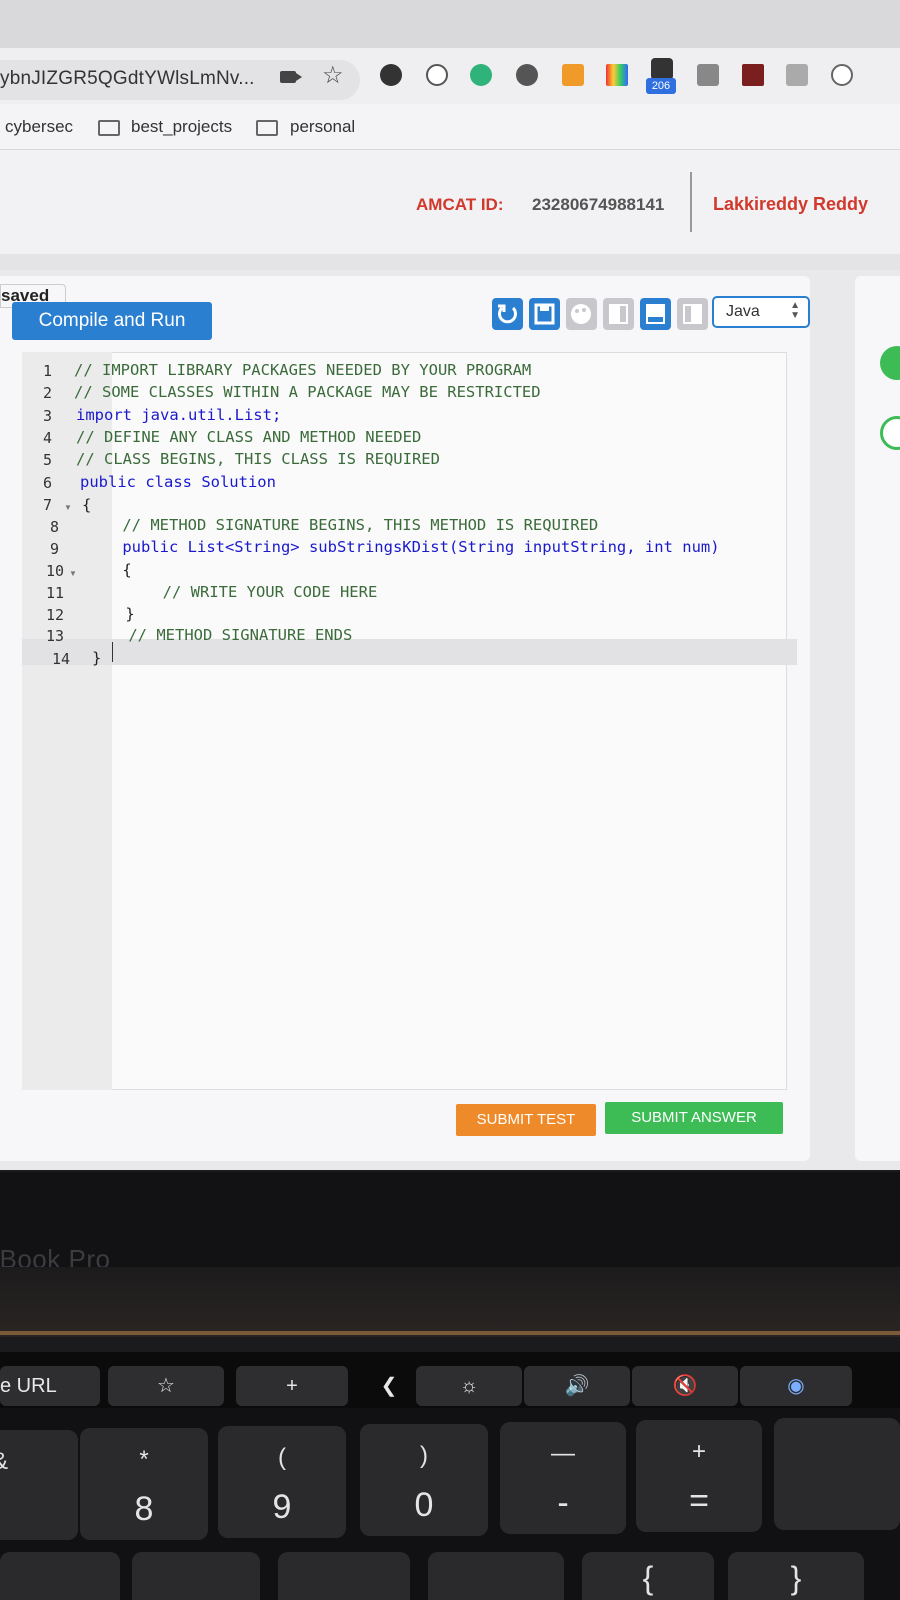 The width and height of the screenshot is (900, 1600). I want to click on key-shift-label: +, so click(698, 1451).